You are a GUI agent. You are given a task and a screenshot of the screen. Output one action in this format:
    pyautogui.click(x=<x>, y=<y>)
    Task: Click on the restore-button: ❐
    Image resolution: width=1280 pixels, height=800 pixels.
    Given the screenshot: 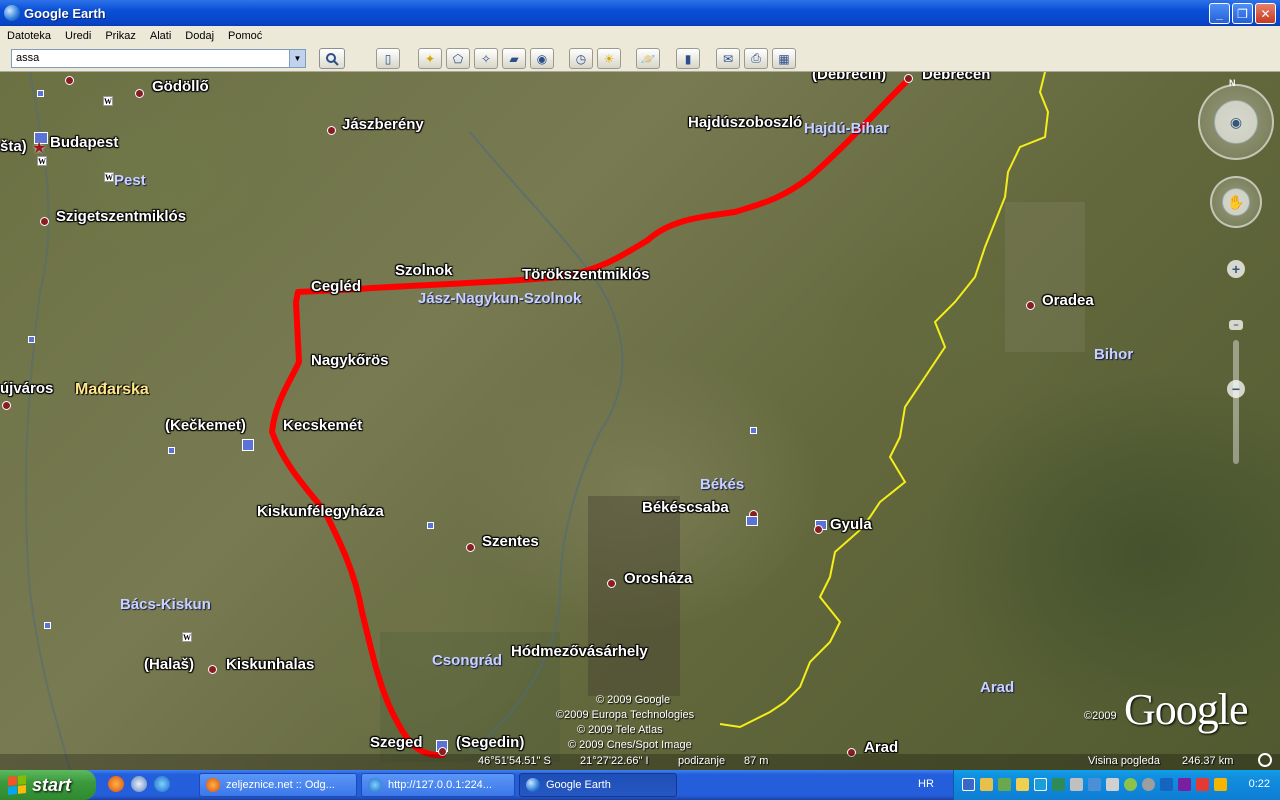 What is the action you would take?
    pyautogui.click(x=1242, y=13)
    